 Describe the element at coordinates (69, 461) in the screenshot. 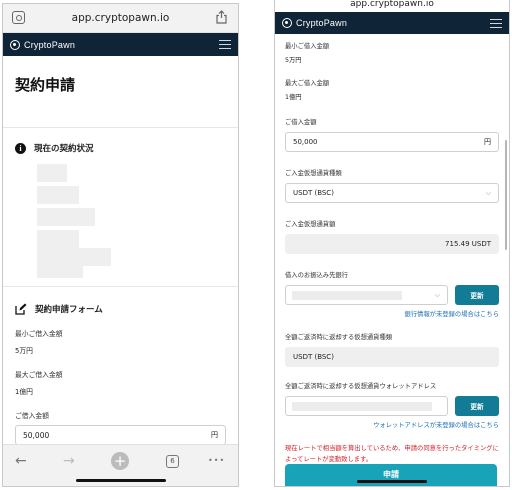

I see `forward-arrow-icon: →` at that location.